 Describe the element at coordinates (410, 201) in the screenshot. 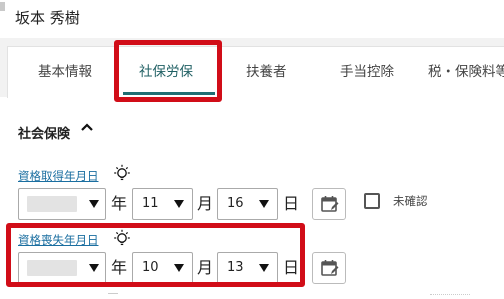

I see `unconfirmed-label: 未確認` at that location.